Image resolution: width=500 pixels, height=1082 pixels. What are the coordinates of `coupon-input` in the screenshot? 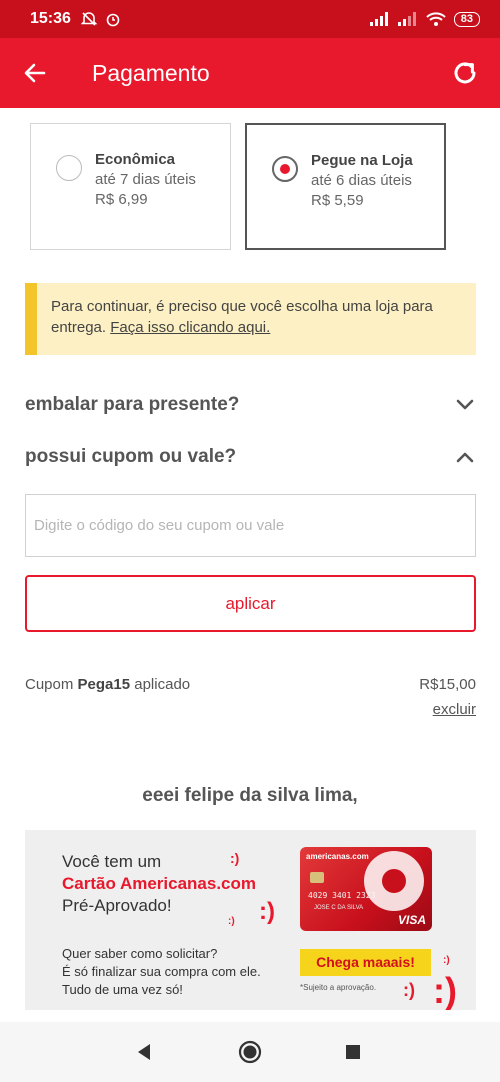 It's located at (250, 525).